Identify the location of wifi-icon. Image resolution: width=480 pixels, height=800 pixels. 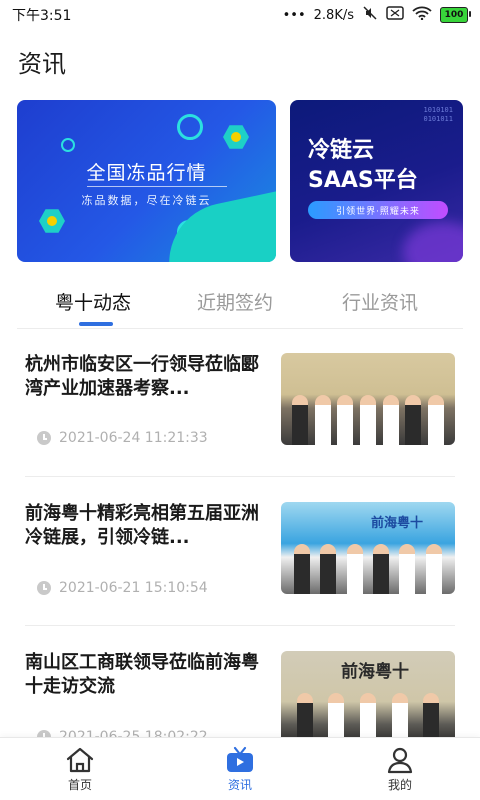
(422, 15).